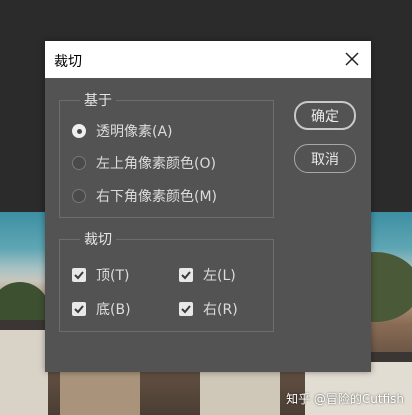 This screenshot has height=415, width=412. Describe the element at coordinates (325, 158) in the screenshot. I see `cancel-button: 取消` at that location.